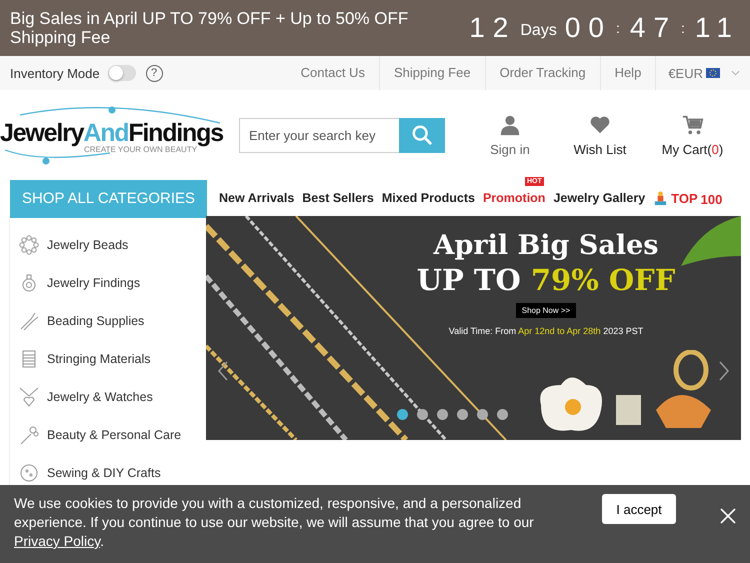 Image resolution: width=750 pixels, height=563 pixels. I want to click on caret-icon, so click(735, 73).